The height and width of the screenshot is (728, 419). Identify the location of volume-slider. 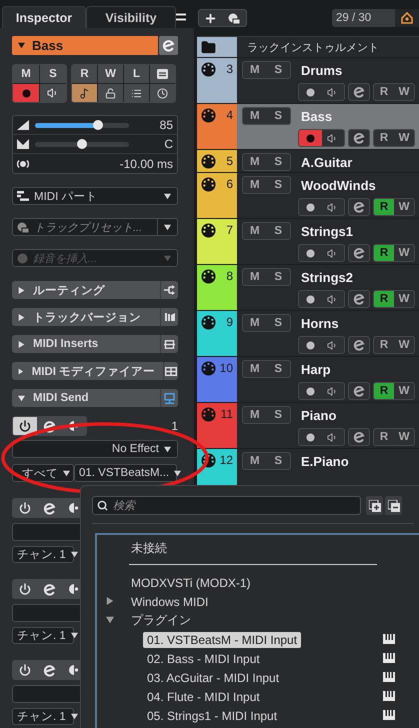
(82, 125).